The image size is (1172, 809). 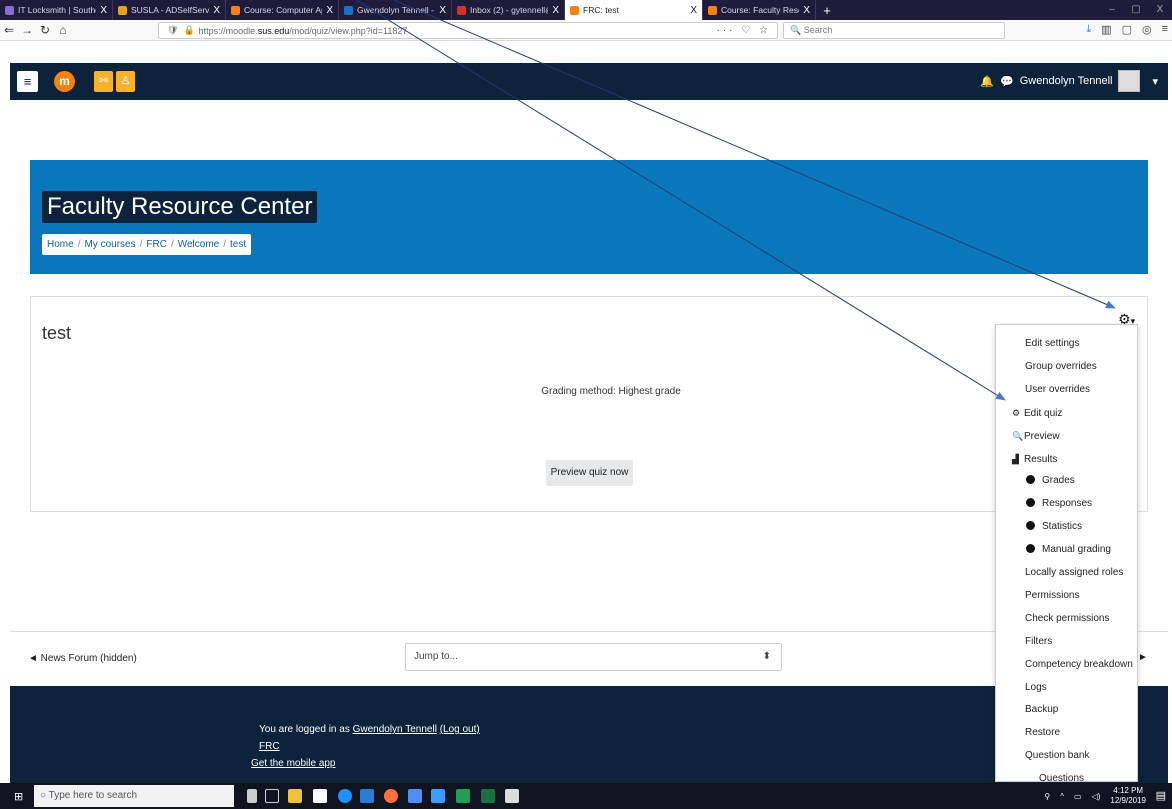 What do you see at coordinates (1066, 665) in the screenshot?
I see `menu-item: Competency breakdown` at bounding box center [1066, 665].